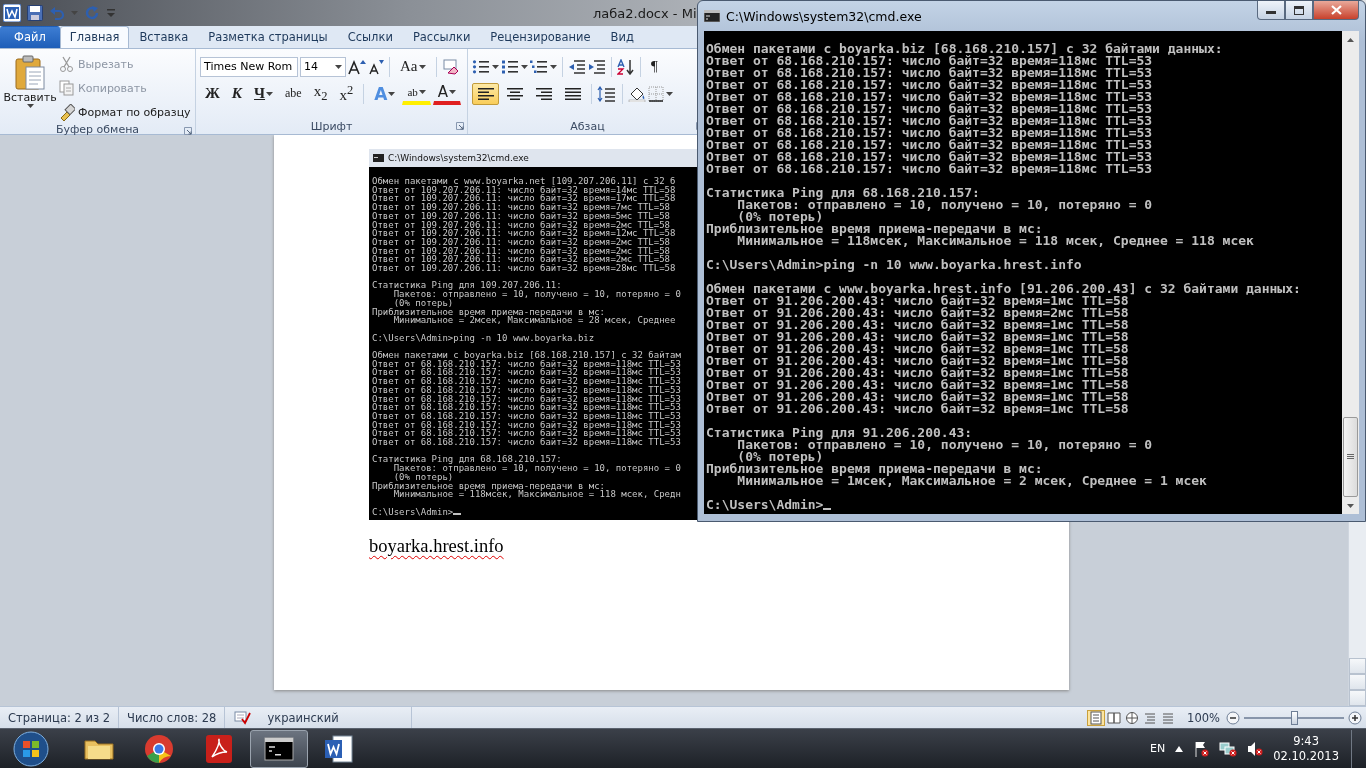 This screenshot has height=768, width=1366. Describe the element at coordinates (524, 233) in the screenshot. I see `console-line: Ответ от 109.207.206.11: число байт=32 время=12мс TTL=58` at that location.